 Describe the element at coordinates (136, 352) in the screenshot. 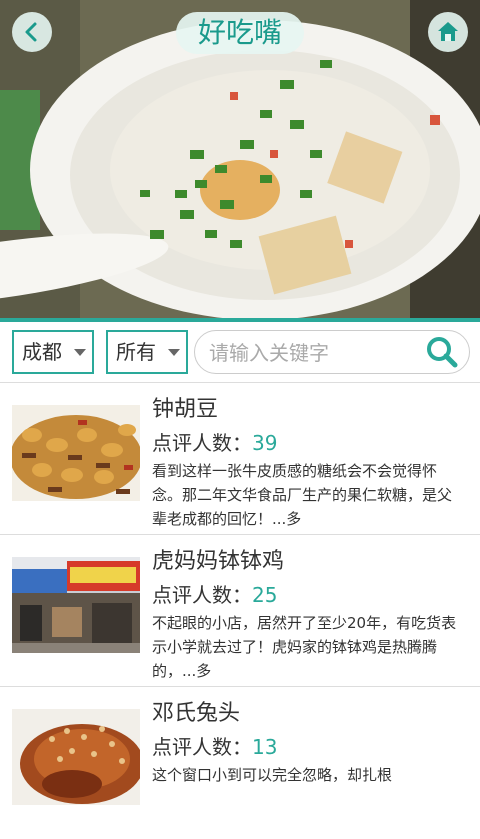

I see `category-select-value: 所有` at that location.